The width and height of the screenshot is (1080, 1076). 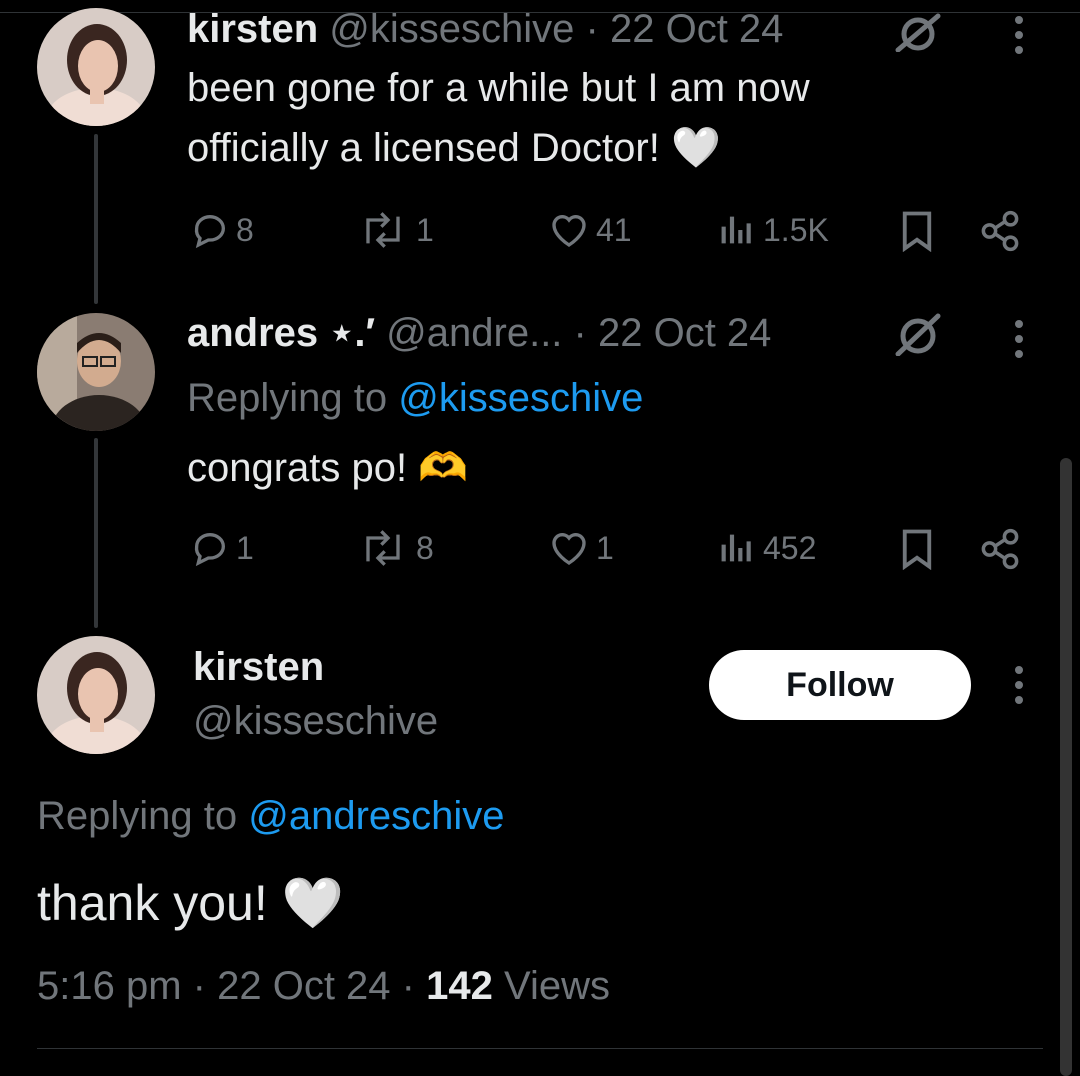 What do you see at coordinates (557, 986) in the screenshot?
I see `views-label: Views` at bounding box center [557, 986].